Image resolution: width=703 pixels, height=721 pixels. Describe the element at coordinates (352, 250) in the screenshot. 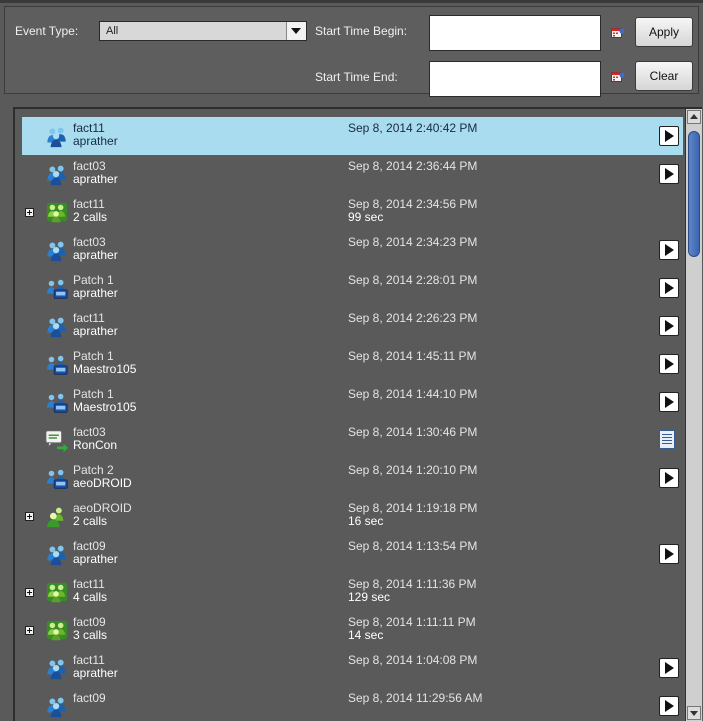

I see `event-row: fact03 aprather Sep 8, 2014 2:34:23 PM` at that location.